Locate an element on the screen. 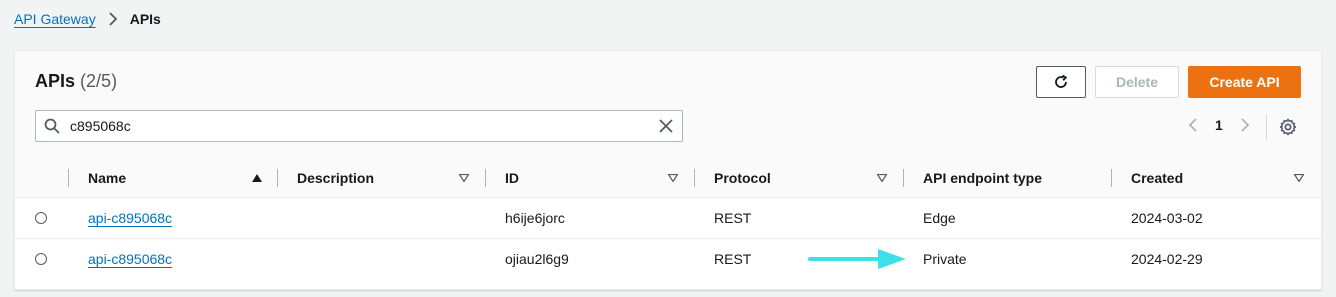 Image resolution: width=1336 pixels, height=297 pixels. create-api-button: Create API is located at coordinates (1244, 82).